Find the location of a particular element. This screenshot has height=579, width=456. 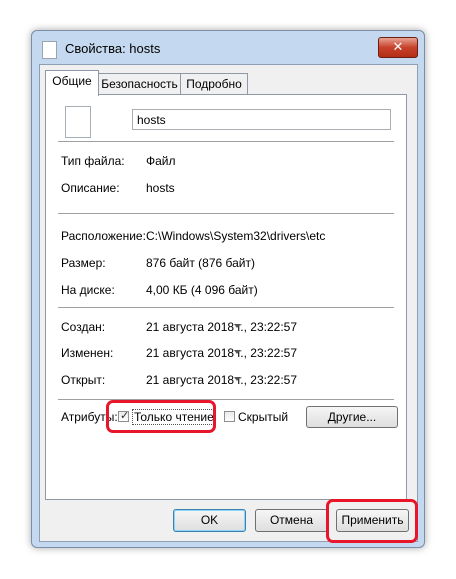

title-bar: Свойства: hosts ✕ is located at coordinates (228, 48).